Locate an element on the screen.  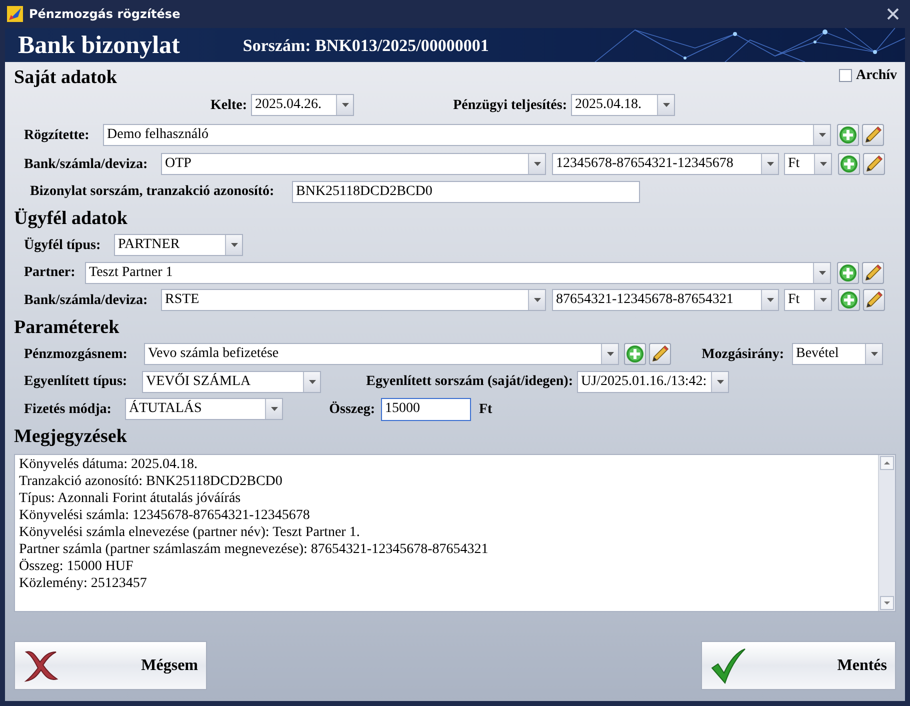
cross-icon is located at coordinates (41, 665).